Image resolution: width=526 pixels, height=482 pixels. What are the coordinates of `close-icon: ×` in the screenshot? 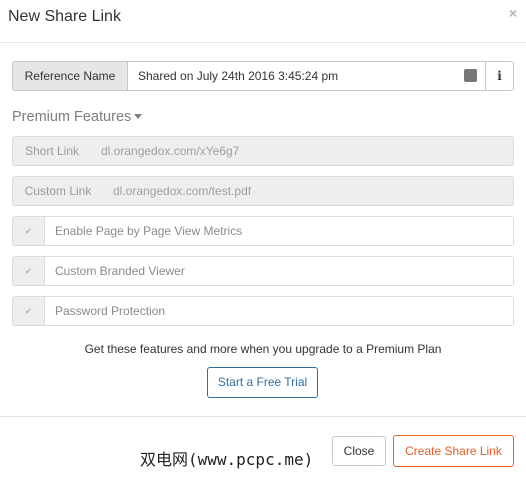 It's located at (513, 13).